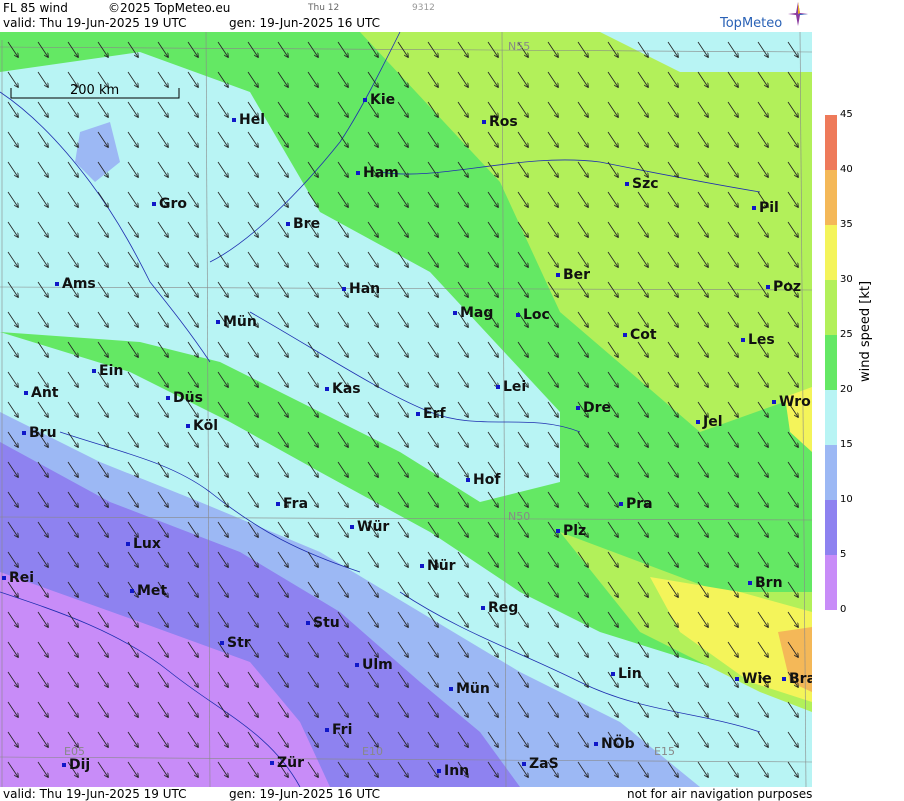 The height and width of the screenshot is (801, 904). I want to click on small-code: 9312, so click(423, 8).